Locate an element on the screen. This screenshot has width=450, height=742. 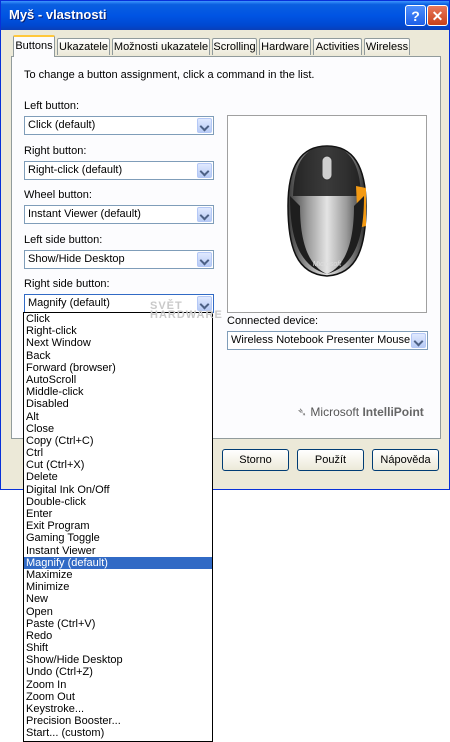
dropdown-option: Right-click is located at coordinates (118, 331).